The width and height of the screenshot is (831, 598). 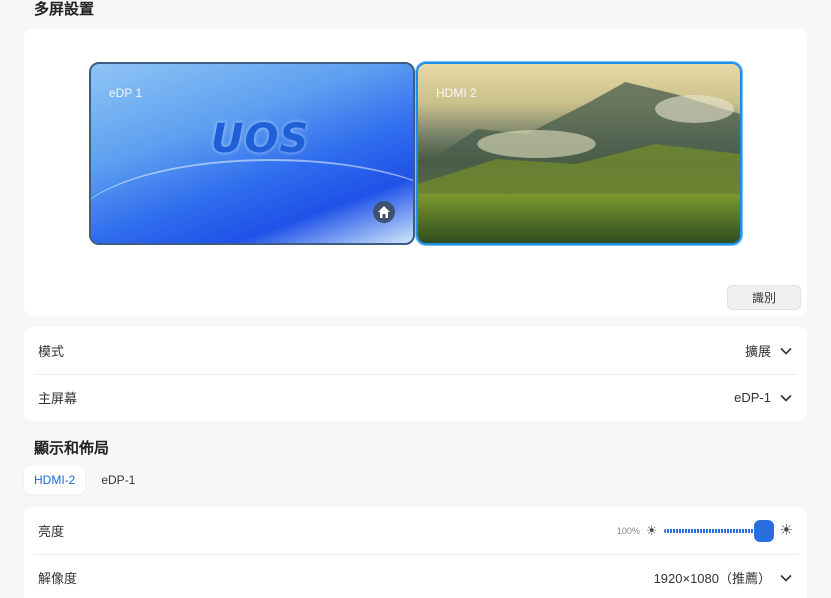 I want to click on brightness-label: 亮度, so click(x=51, y=531).